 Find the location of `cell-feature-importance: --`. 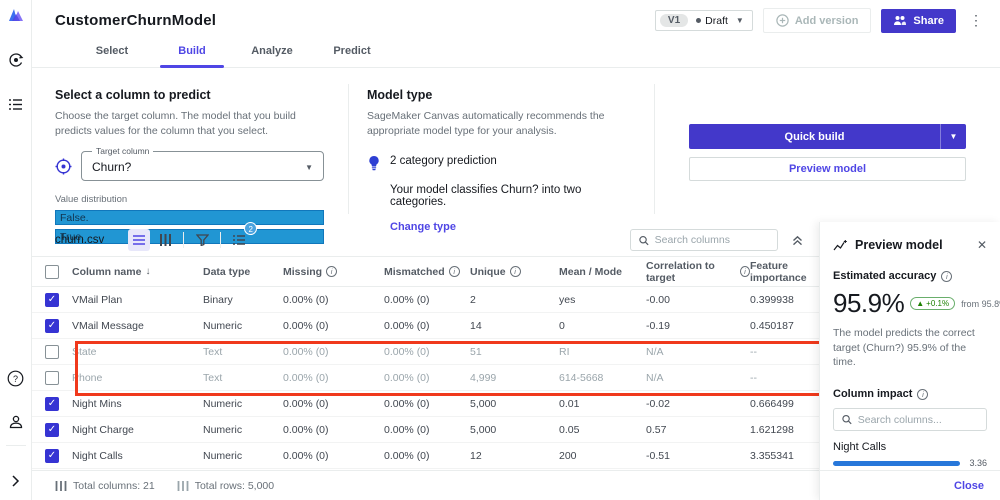

cell-feature-importance: -- is located at coordinates (753, 377).